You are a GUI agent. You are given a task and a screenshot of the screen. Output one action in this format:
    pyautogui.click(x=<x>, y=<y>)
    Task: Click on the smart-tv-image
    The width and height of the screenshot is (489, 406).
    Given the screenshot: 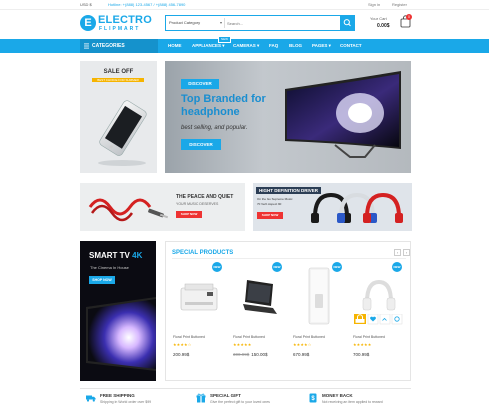 What is the action you would take?
    pyautogui.click(x=121, y=334)
    